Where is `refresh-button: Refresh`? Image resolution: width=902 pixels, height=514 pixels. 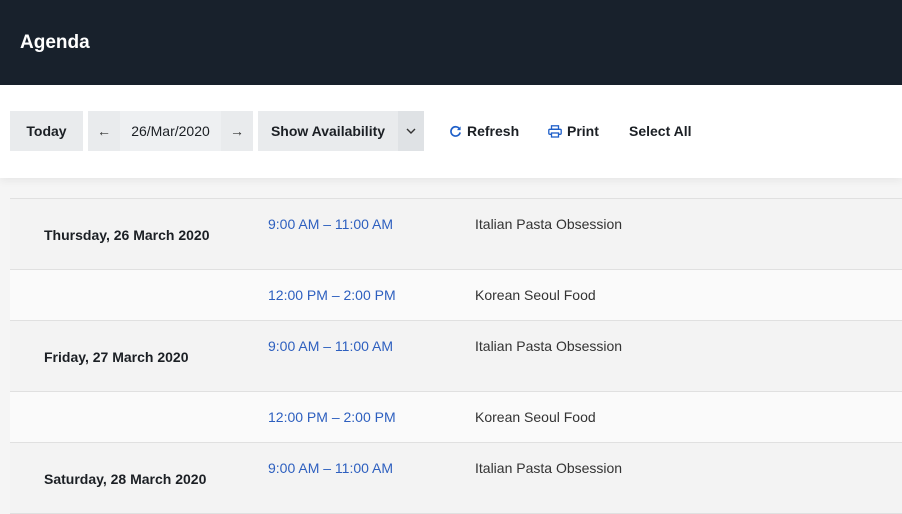
refresh-button: Refresh is located at coordinates (484, 131).